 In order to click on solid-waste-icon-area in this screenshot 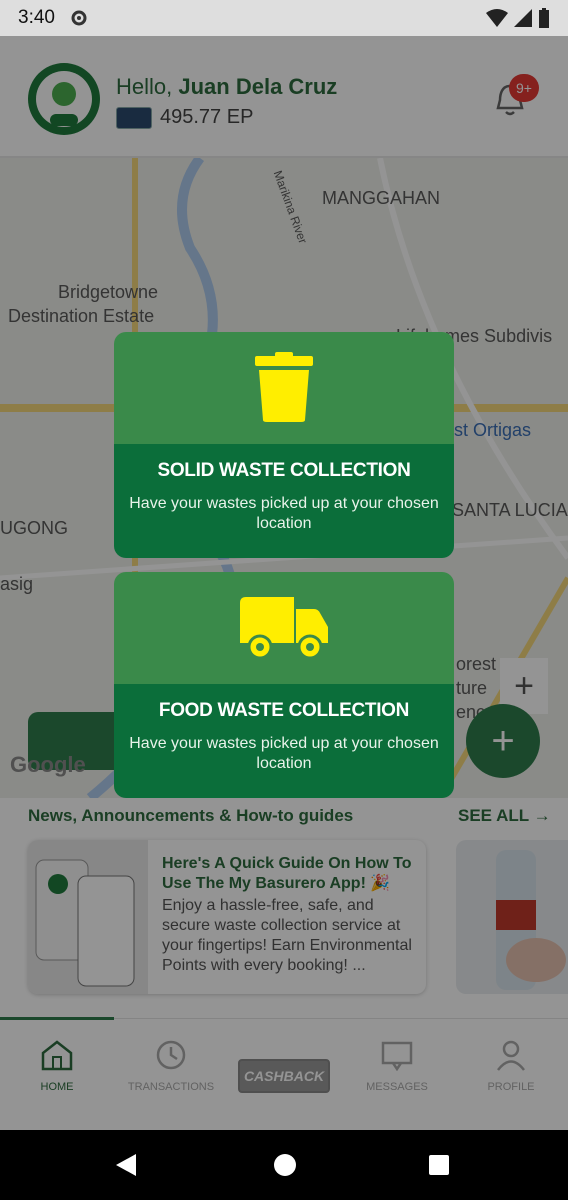, I will do `click(284, 388)`.